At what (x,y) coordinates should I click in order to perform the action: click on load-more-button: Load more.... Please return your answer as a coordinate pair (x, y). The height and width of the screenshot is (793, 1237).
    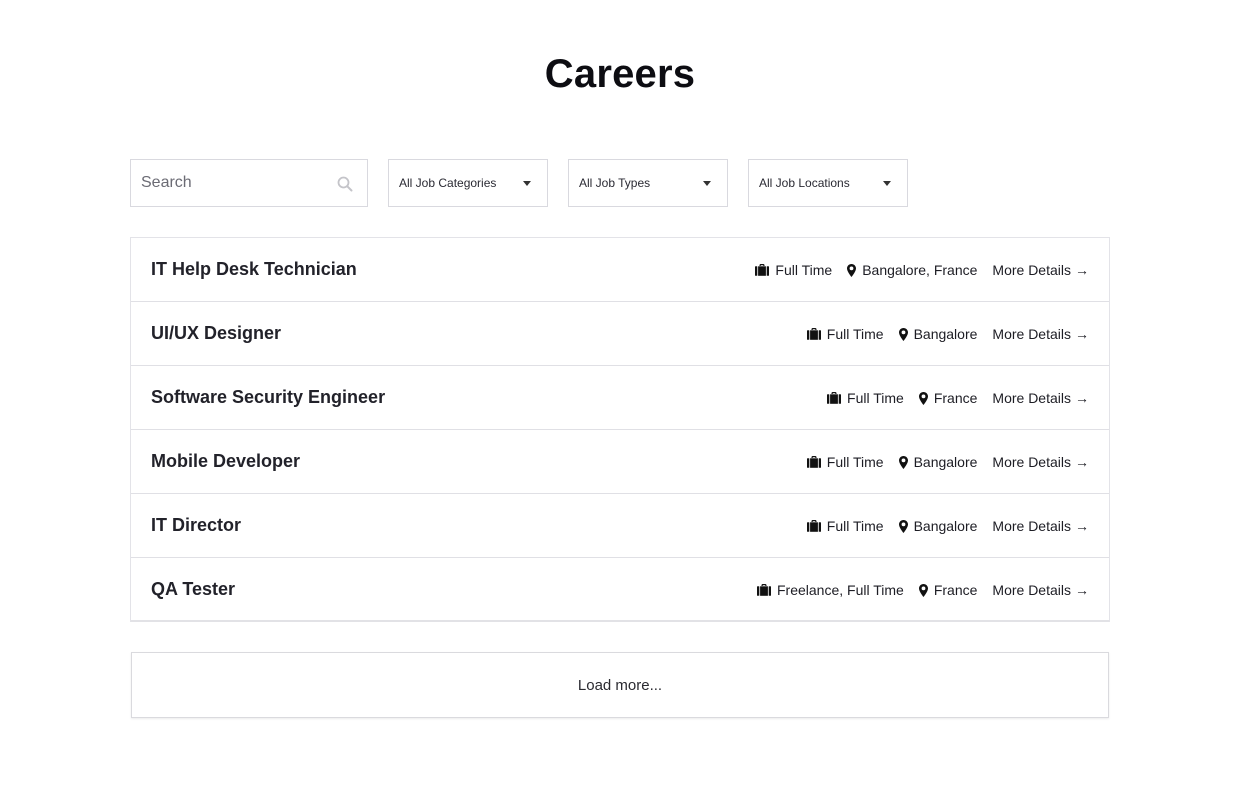
    Looking at the image, I should click on (620, 685).